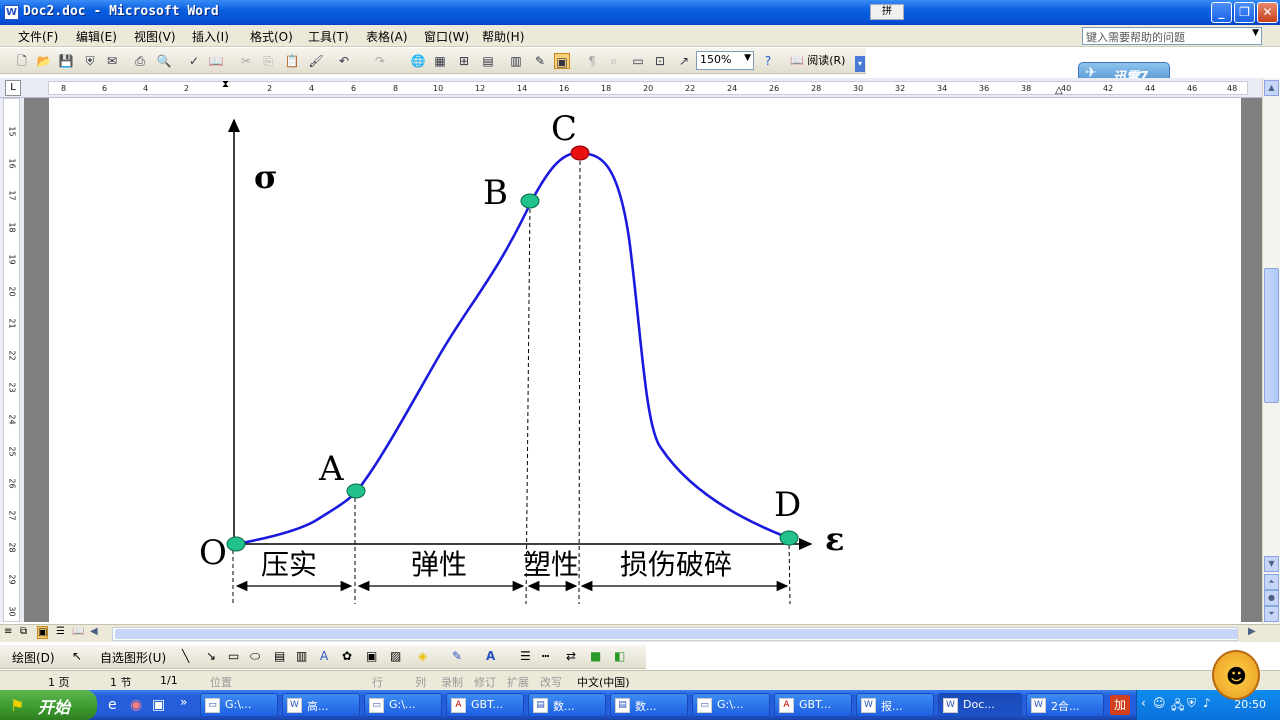 Image resolution: width=1280 pixels, height=720 pixels. Describe the element at coordinates (255, 656) in the screenshot. I see `oval-icon: ⬭` at that location.